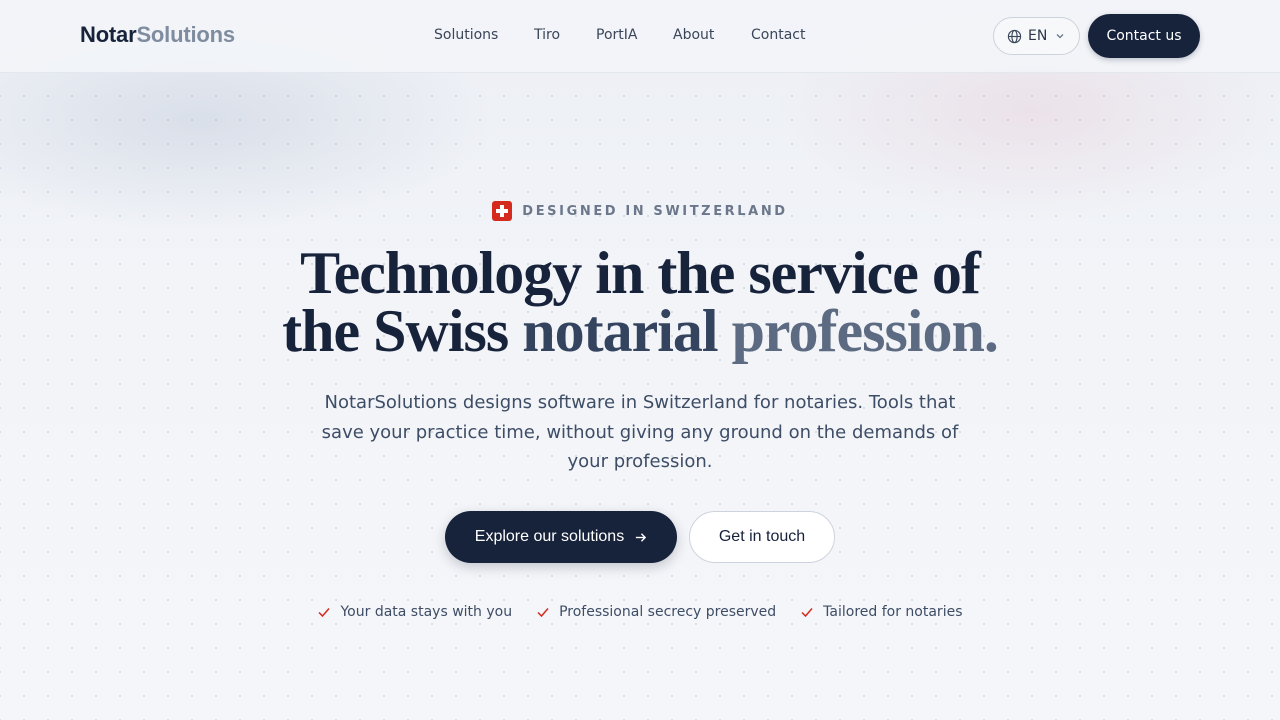  I want to click on feature-label: Your data stays with you, so click(426, 612).